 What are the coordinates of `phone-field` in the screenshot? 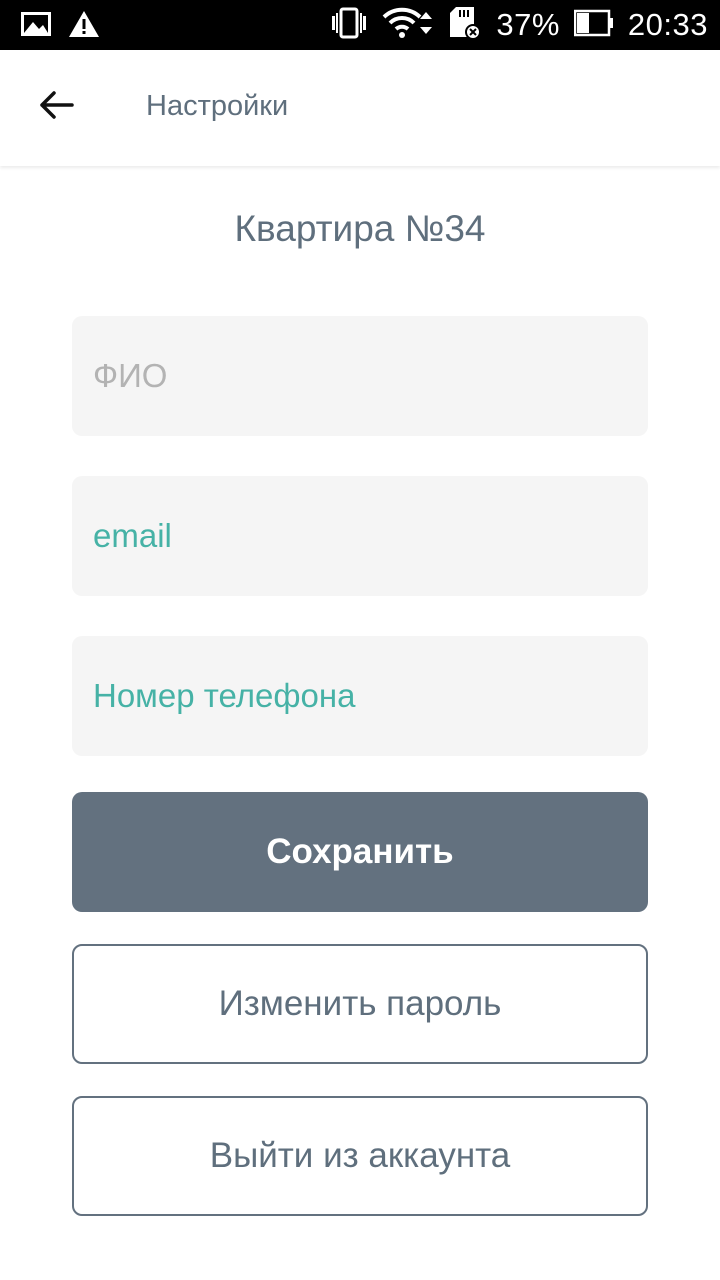 It's located at (360, 696).